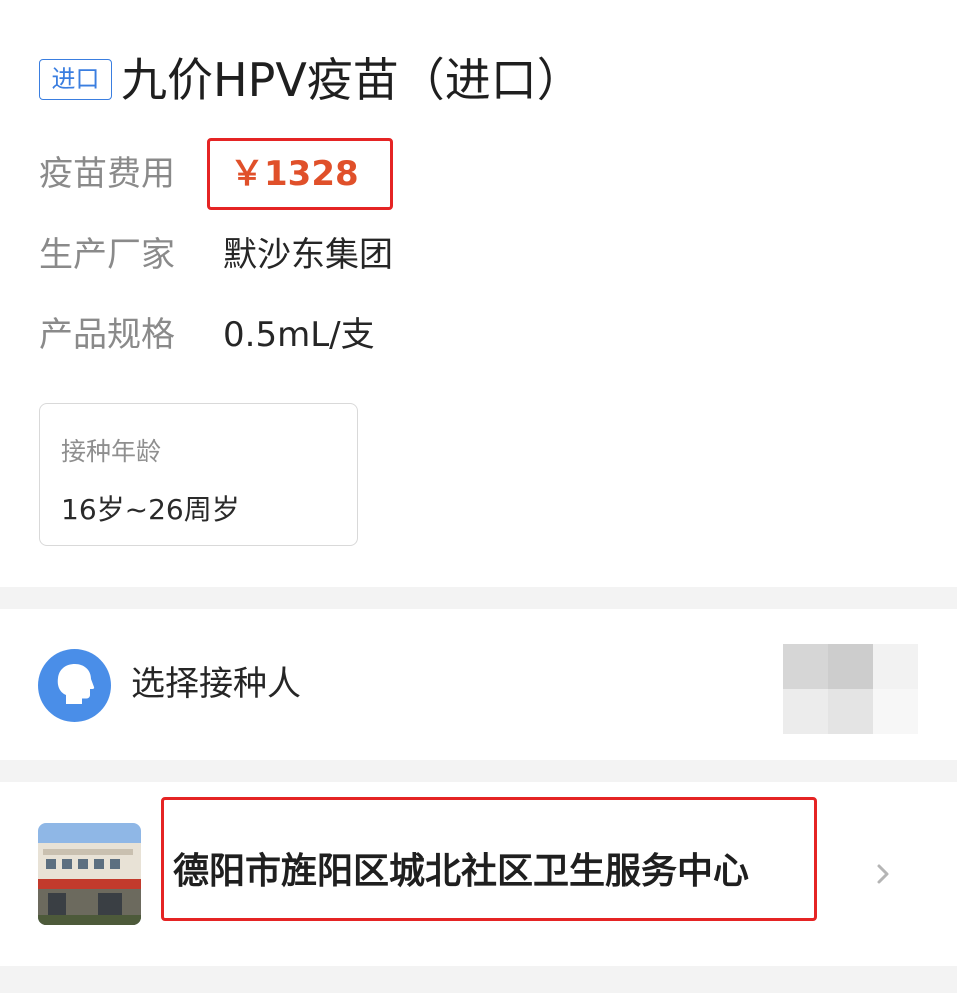 Image resolution: width=957 pixels, height=993 pixels. What do you see at coordinates (884, 878) in the screenshot?
I see `chevron-right-icon` at bounding box center [884, 878].